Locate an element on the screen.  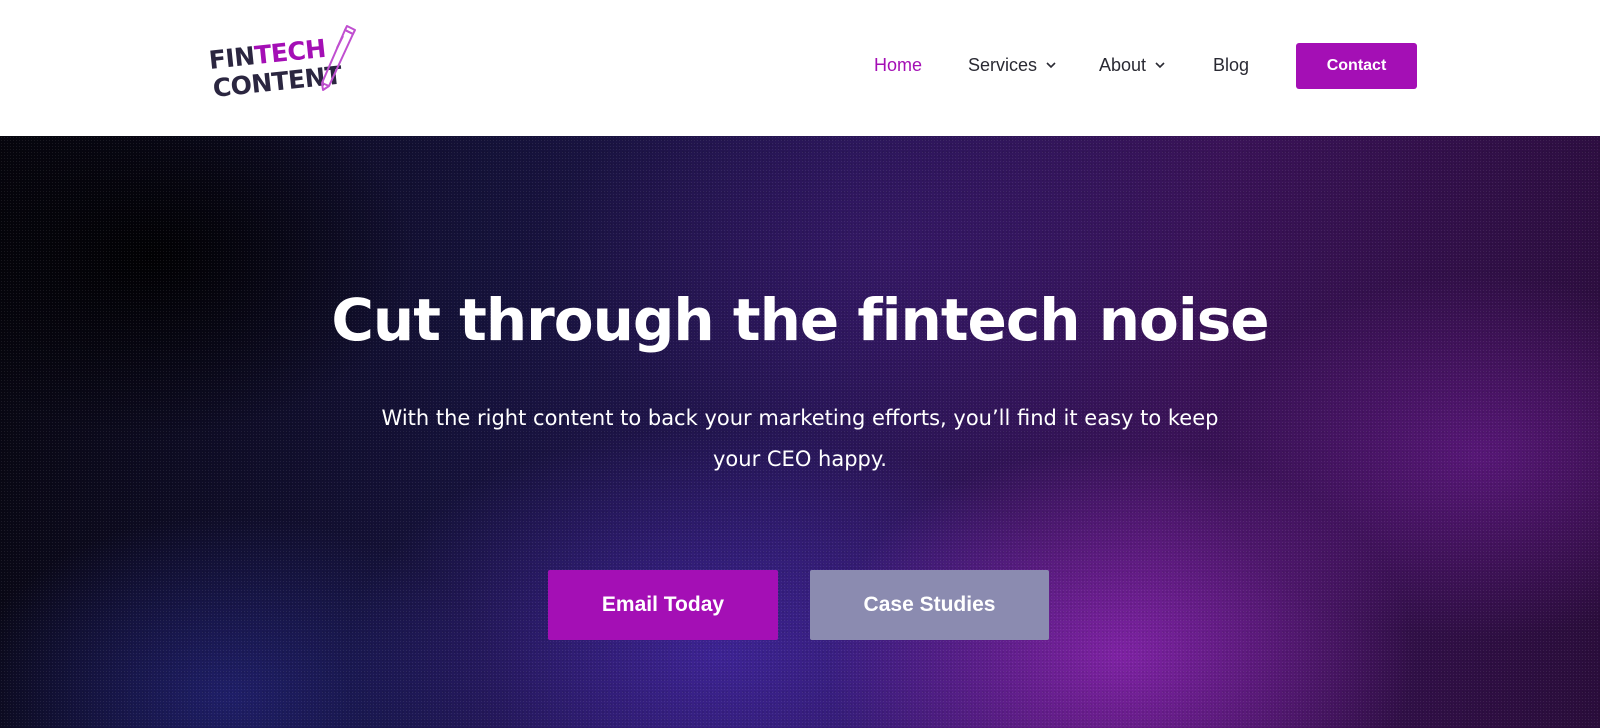
nav-about-label: About is located at coordinates (1123, 64).